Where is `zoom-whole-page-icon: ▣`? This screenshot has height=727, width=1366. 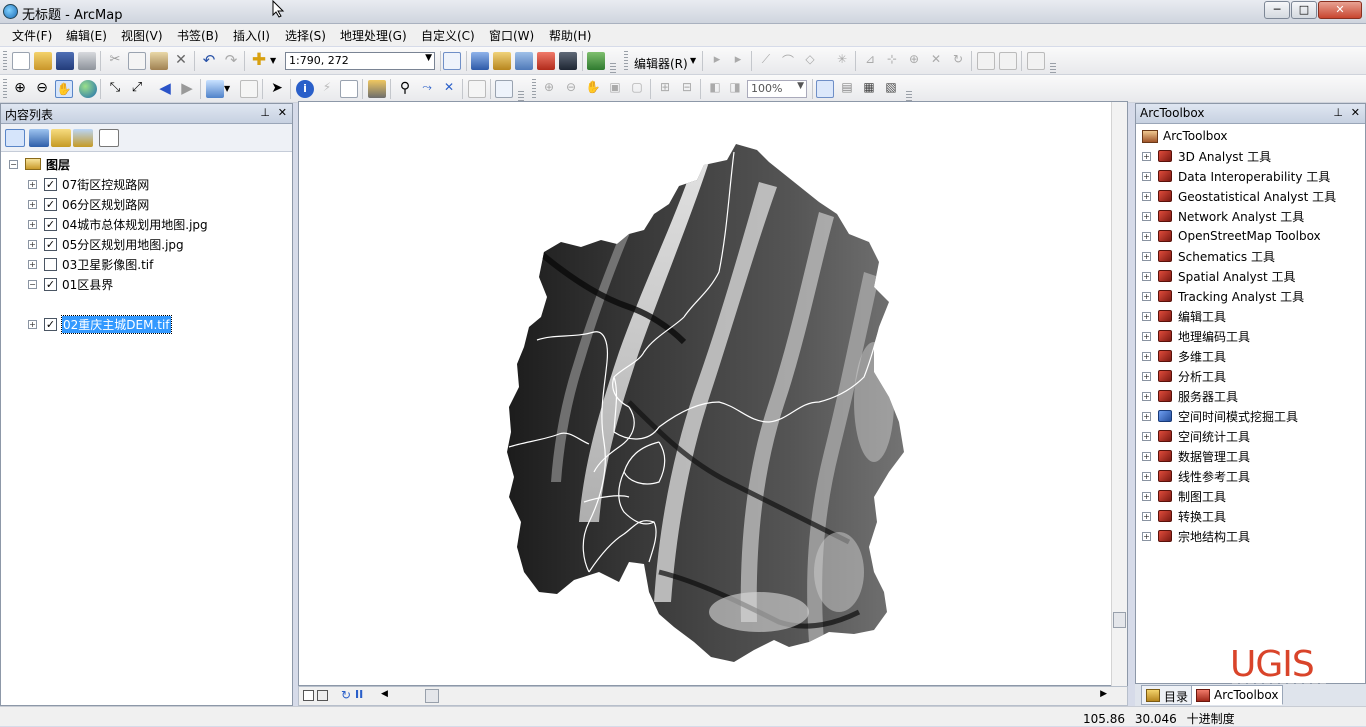
zoom-whole-page-icon: ▣ is located at coordinates (615, 89).